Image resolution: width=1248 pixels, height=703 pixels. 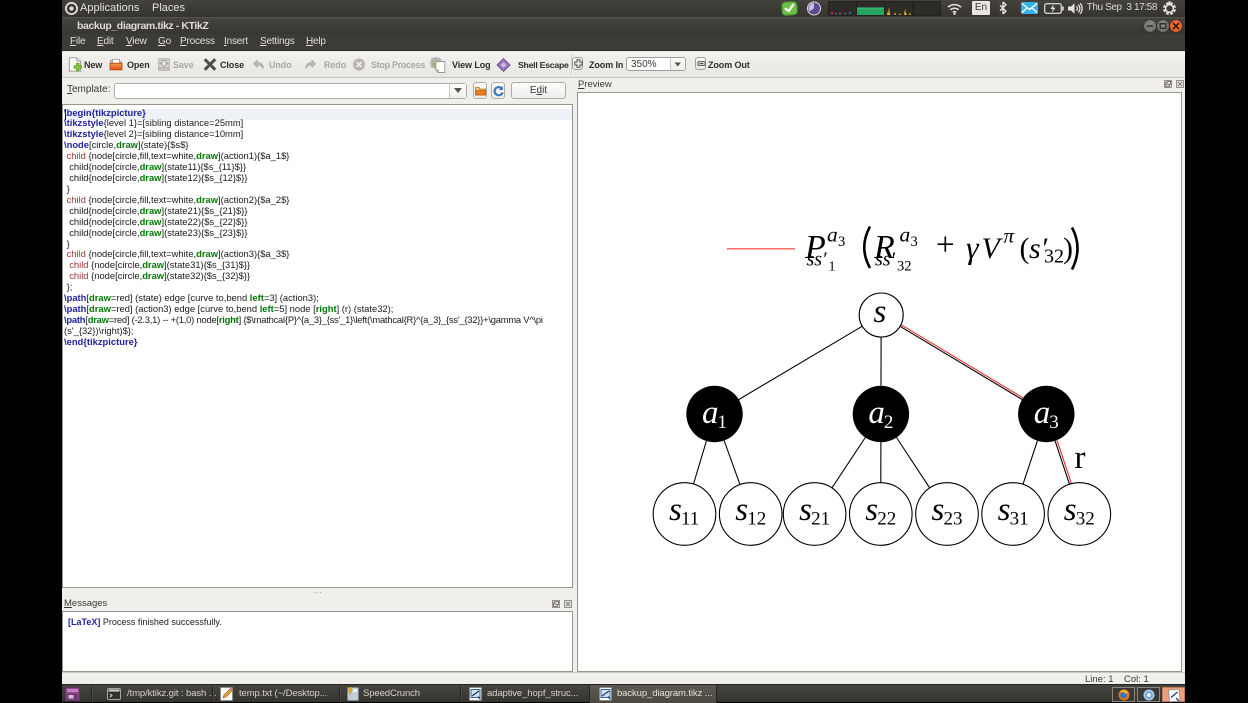 What do you see at coordinates (973, 247) in the screenshot?
I see `svg-text: γ` at bounding box center [973, 247].